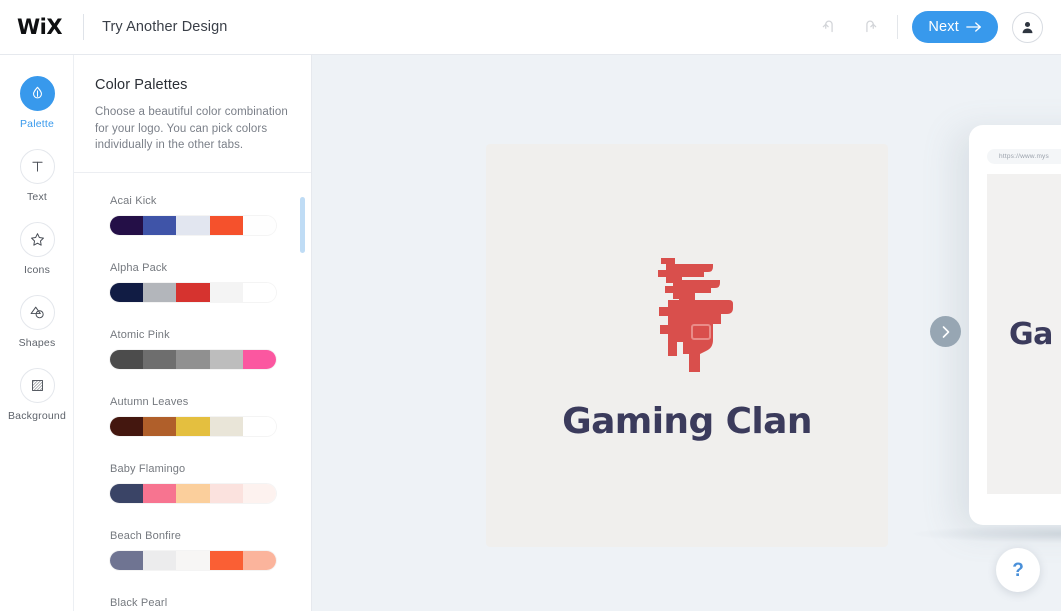 The width and height of the screenshot is (1061, 611). I want to click on redo-button, so click(868, 27).